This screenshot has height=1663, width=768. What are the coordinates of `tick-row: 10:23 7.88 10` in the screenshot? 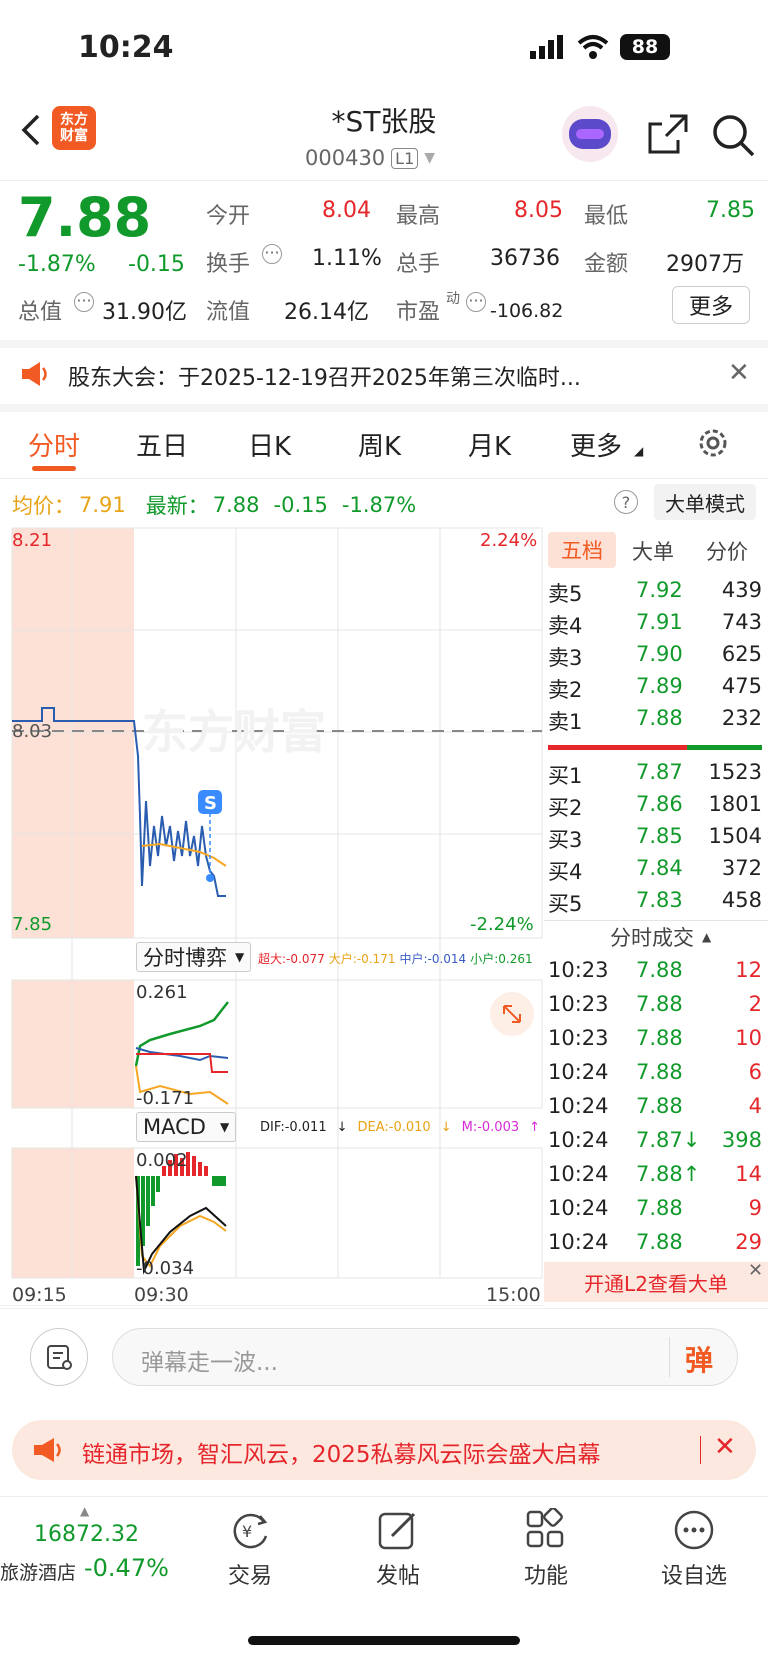 It's located at (656, 1041).